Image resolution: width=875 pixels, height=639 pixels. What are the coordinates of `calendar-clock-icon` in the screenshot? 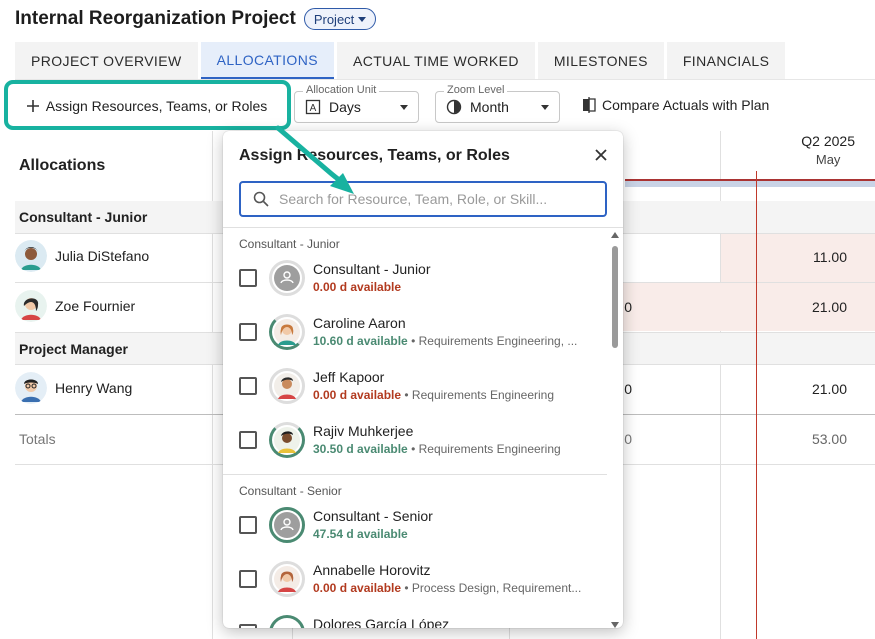 It's located at (454, 107).